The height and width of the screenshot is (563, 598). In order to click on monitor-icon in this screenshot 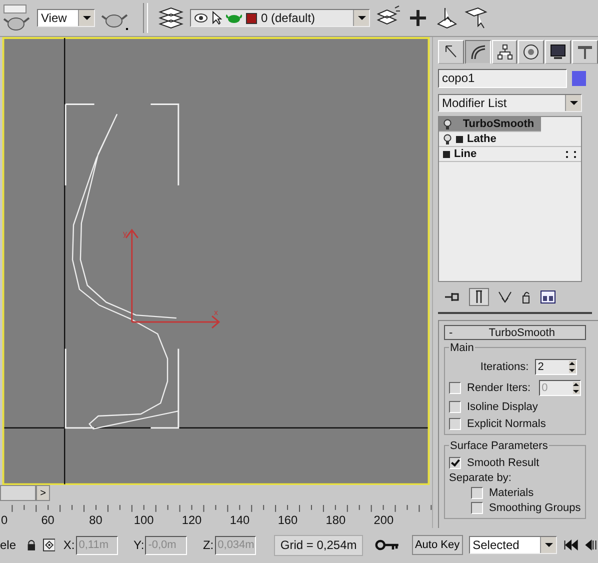, I will do `click(558, 52)`.